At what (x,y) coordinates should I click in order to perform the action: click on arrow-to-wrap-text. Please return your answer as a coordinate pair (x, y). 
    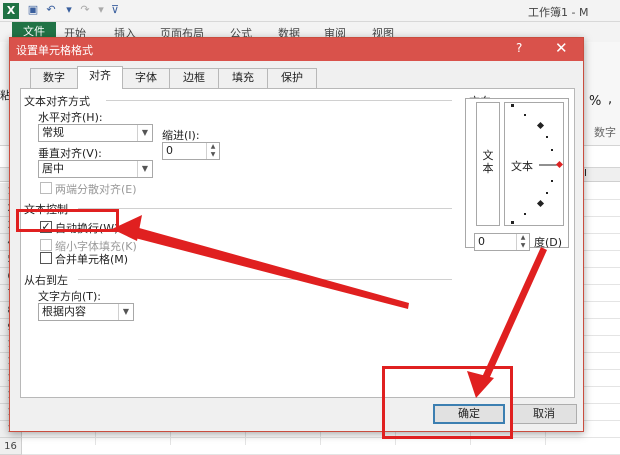
    Looking at the image, I should click on (265, 267).